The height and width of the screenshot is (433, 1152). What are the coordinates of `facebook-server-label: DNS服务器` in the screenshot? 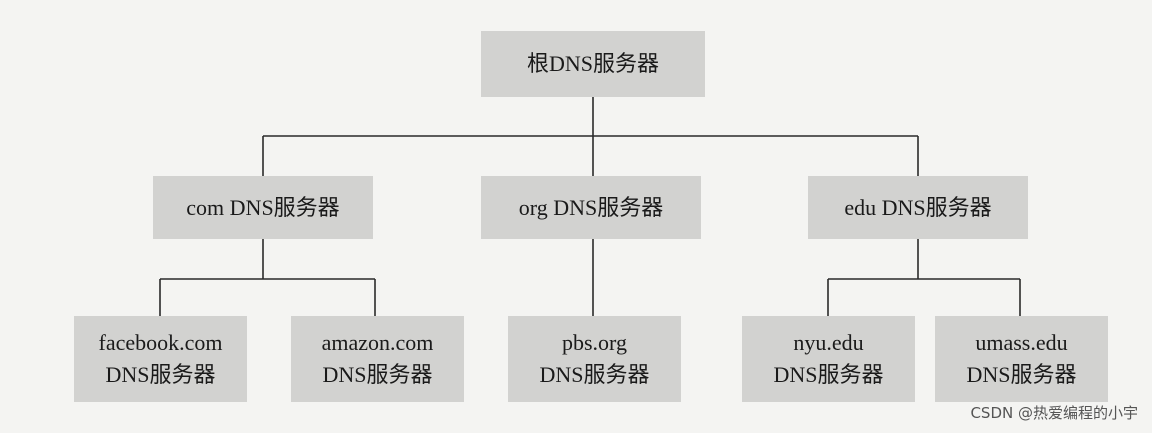 It's located at (160, 374).